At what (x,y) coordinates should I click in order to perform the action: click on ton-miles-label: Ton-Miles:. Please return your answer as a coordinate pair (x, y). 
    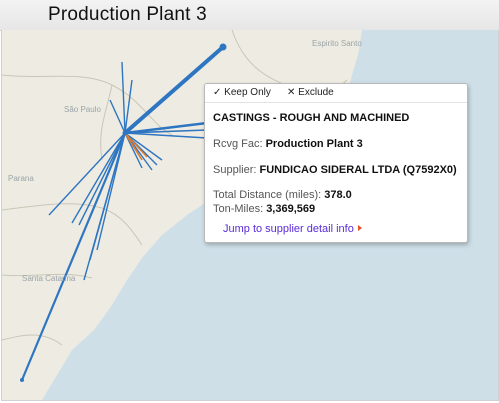
    Looking at the image, I should click on (238, 209).